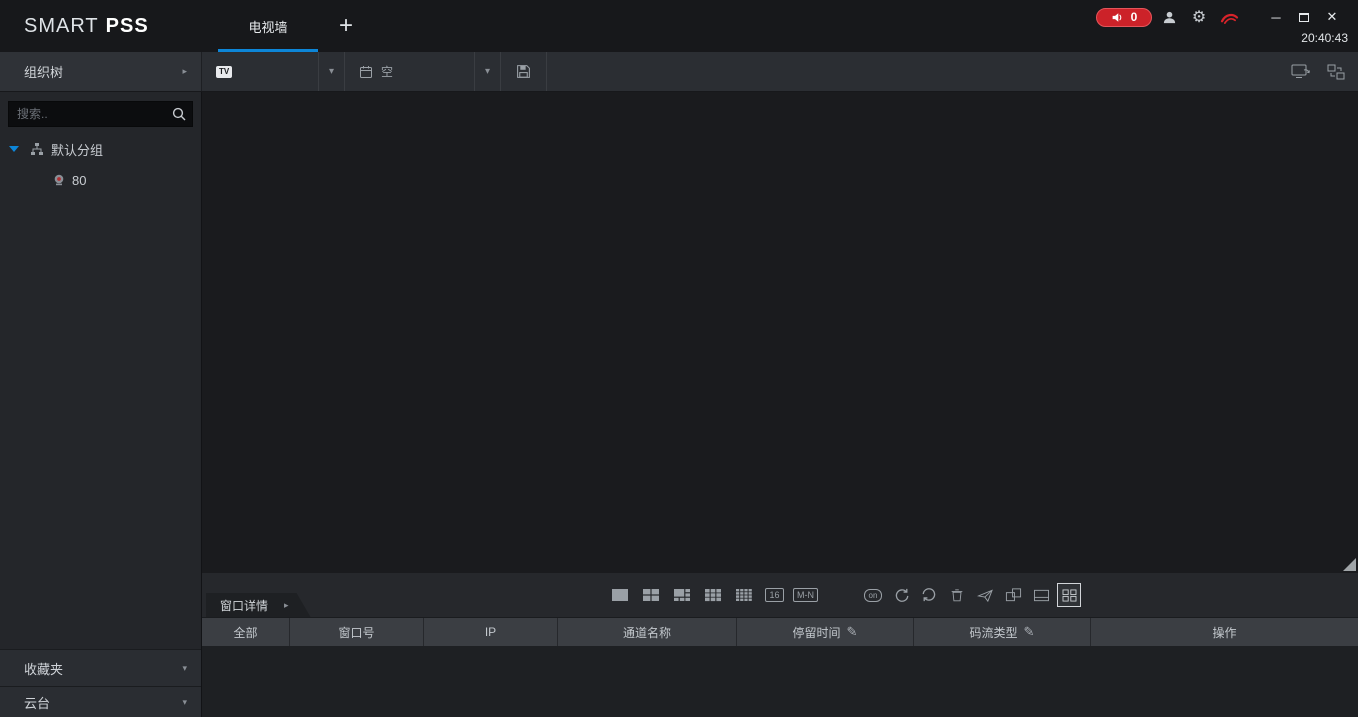  I want to click on col-header-stay-time: 停留时间 ✎, so click(825, 632).